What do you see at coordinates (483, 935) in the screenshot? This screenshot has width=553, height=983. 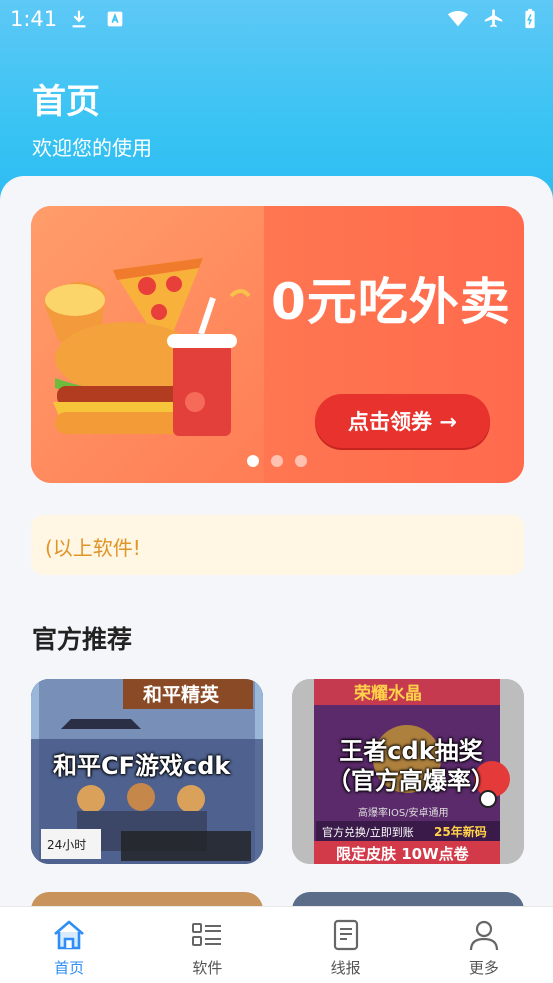 I see `user-icon` at bounding box center [483, 935].